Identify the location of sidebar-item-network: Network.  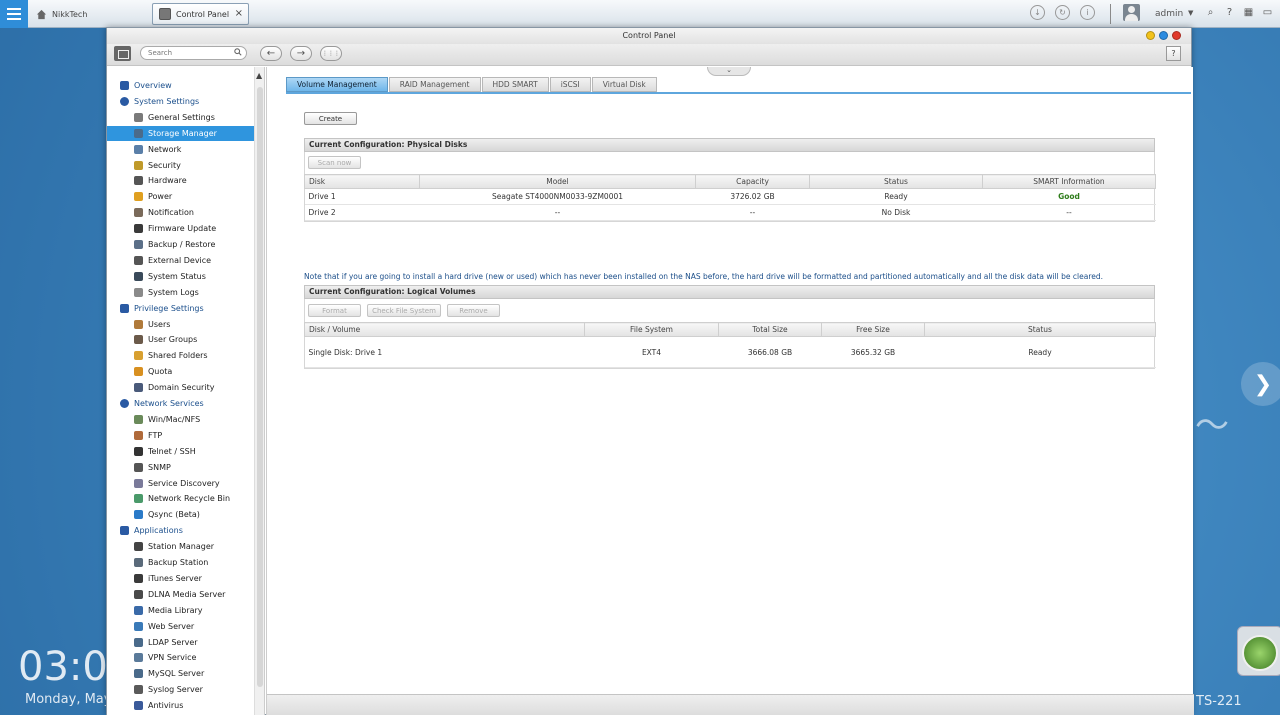
(180, 149).